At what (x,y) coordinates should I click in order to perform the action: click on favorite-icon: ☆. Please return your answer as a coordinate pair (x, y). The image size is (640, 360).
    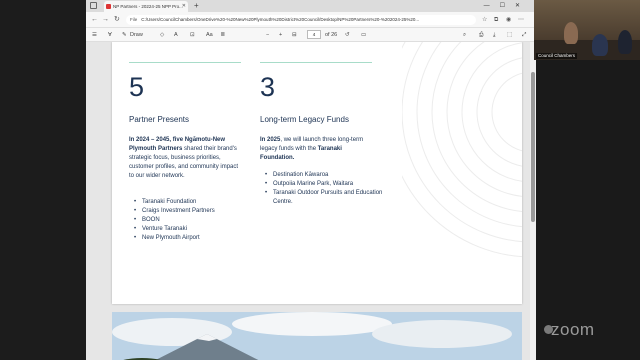
    Looking at the image, I should click on (484, 20).